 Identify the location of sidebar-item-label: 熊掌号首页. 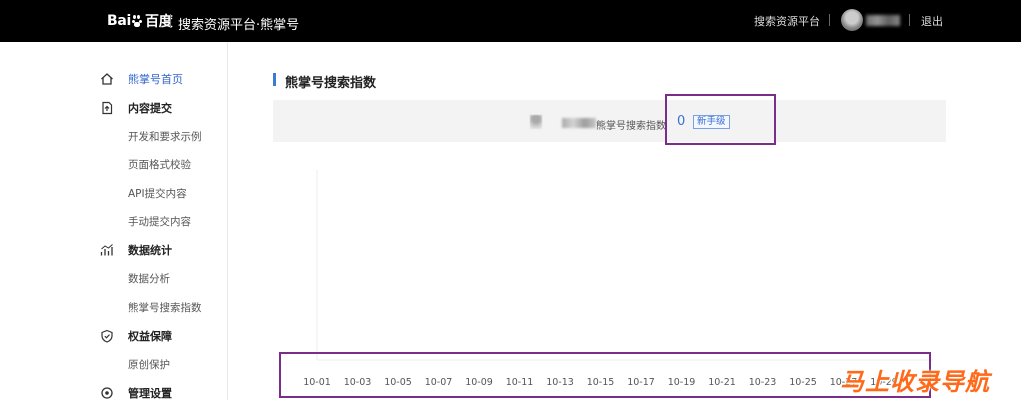
(155, 79).